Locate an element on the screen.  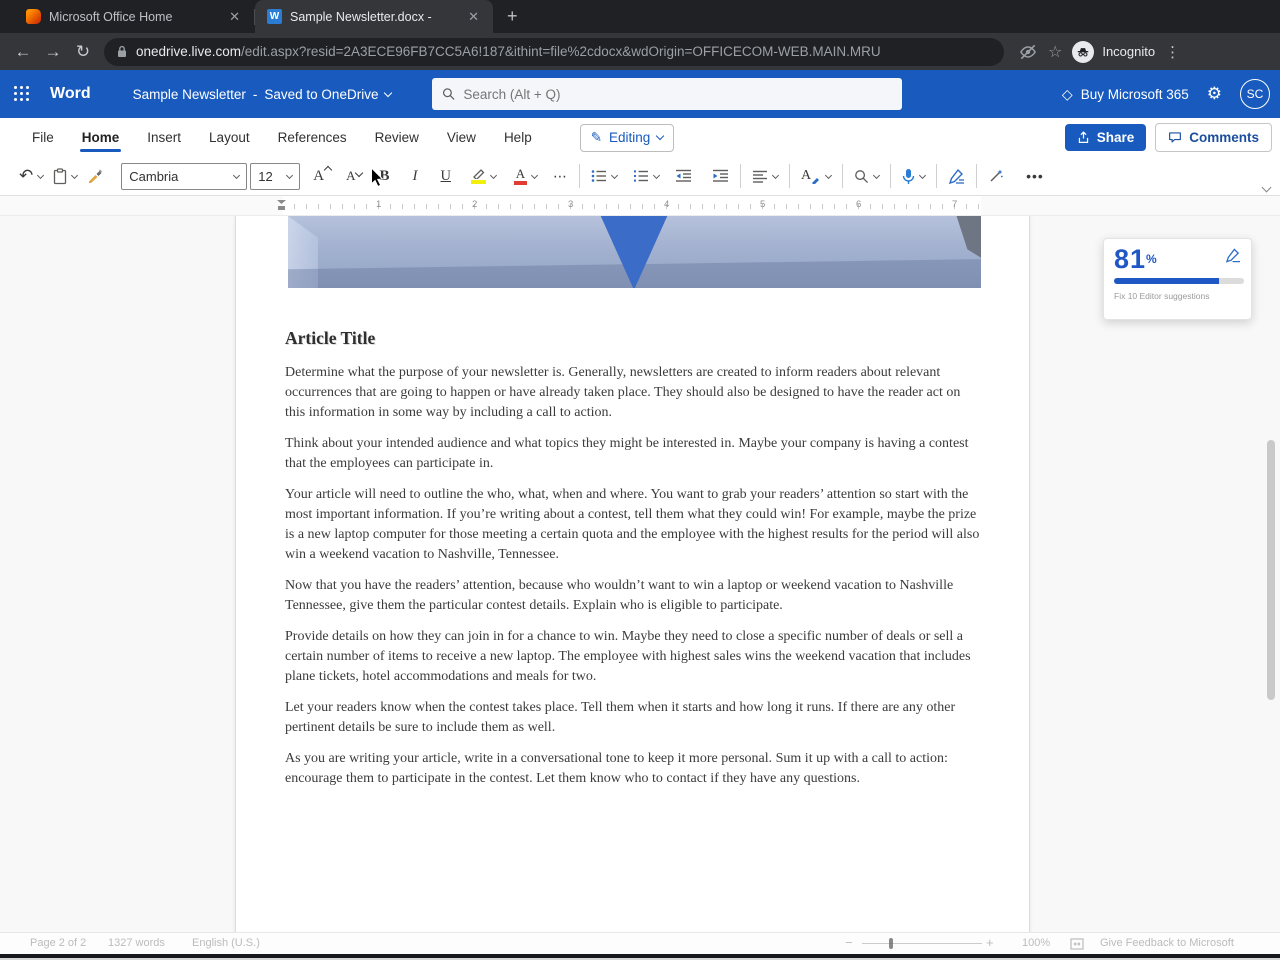
new-tab-button: + is located at coordinates (512, 16).